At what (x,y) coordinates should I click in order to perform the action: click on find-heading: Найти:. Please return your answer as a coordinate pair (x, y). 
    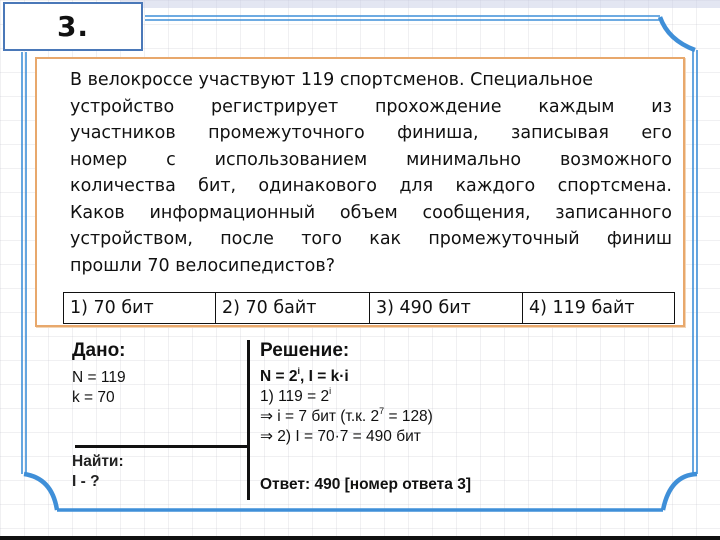
    Looking at the image, I should click on (98, 461).